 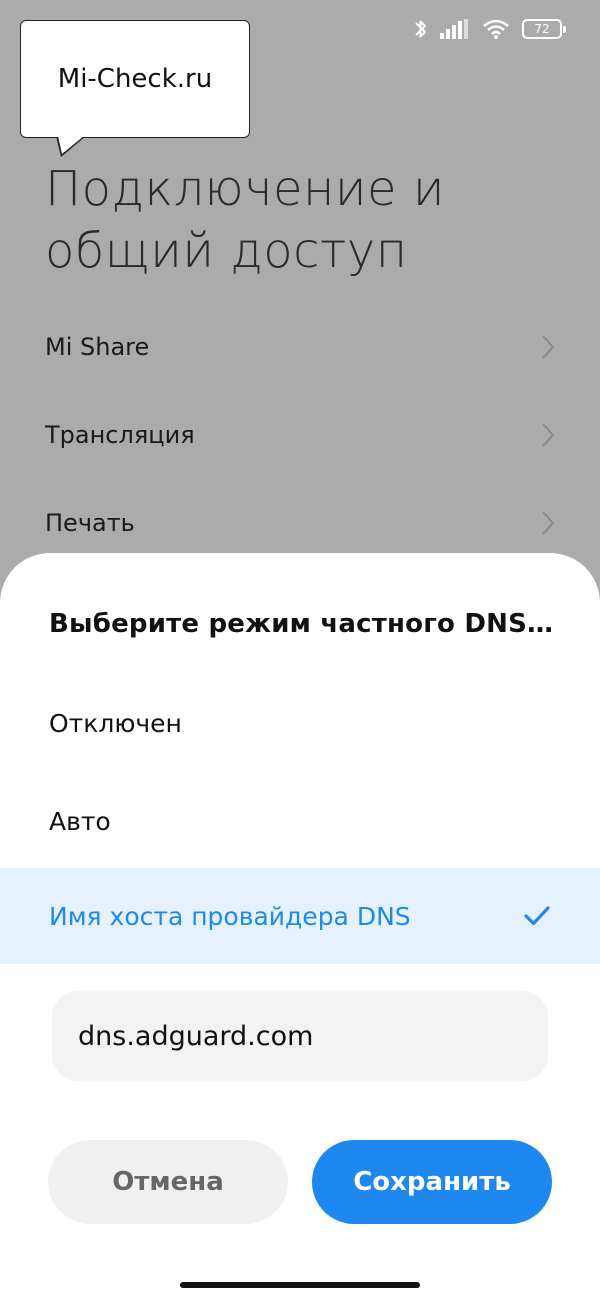 What do you see at coordinates (300, 1036) in the screenshot?
I see `dns-hostname-input` at bounding box center [300, 1036].